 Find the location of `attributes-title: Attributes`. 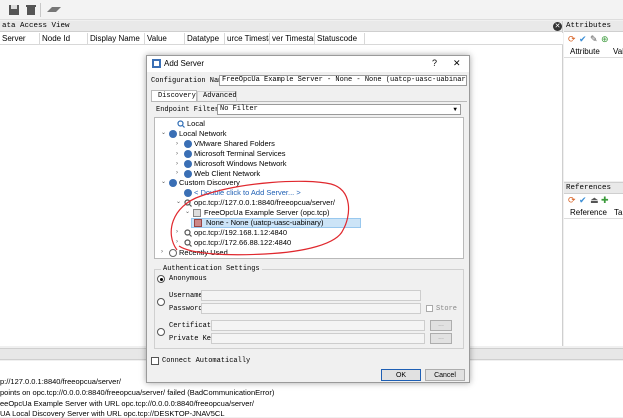

attributes-title: Attributes is located at coordinates (593, 26).